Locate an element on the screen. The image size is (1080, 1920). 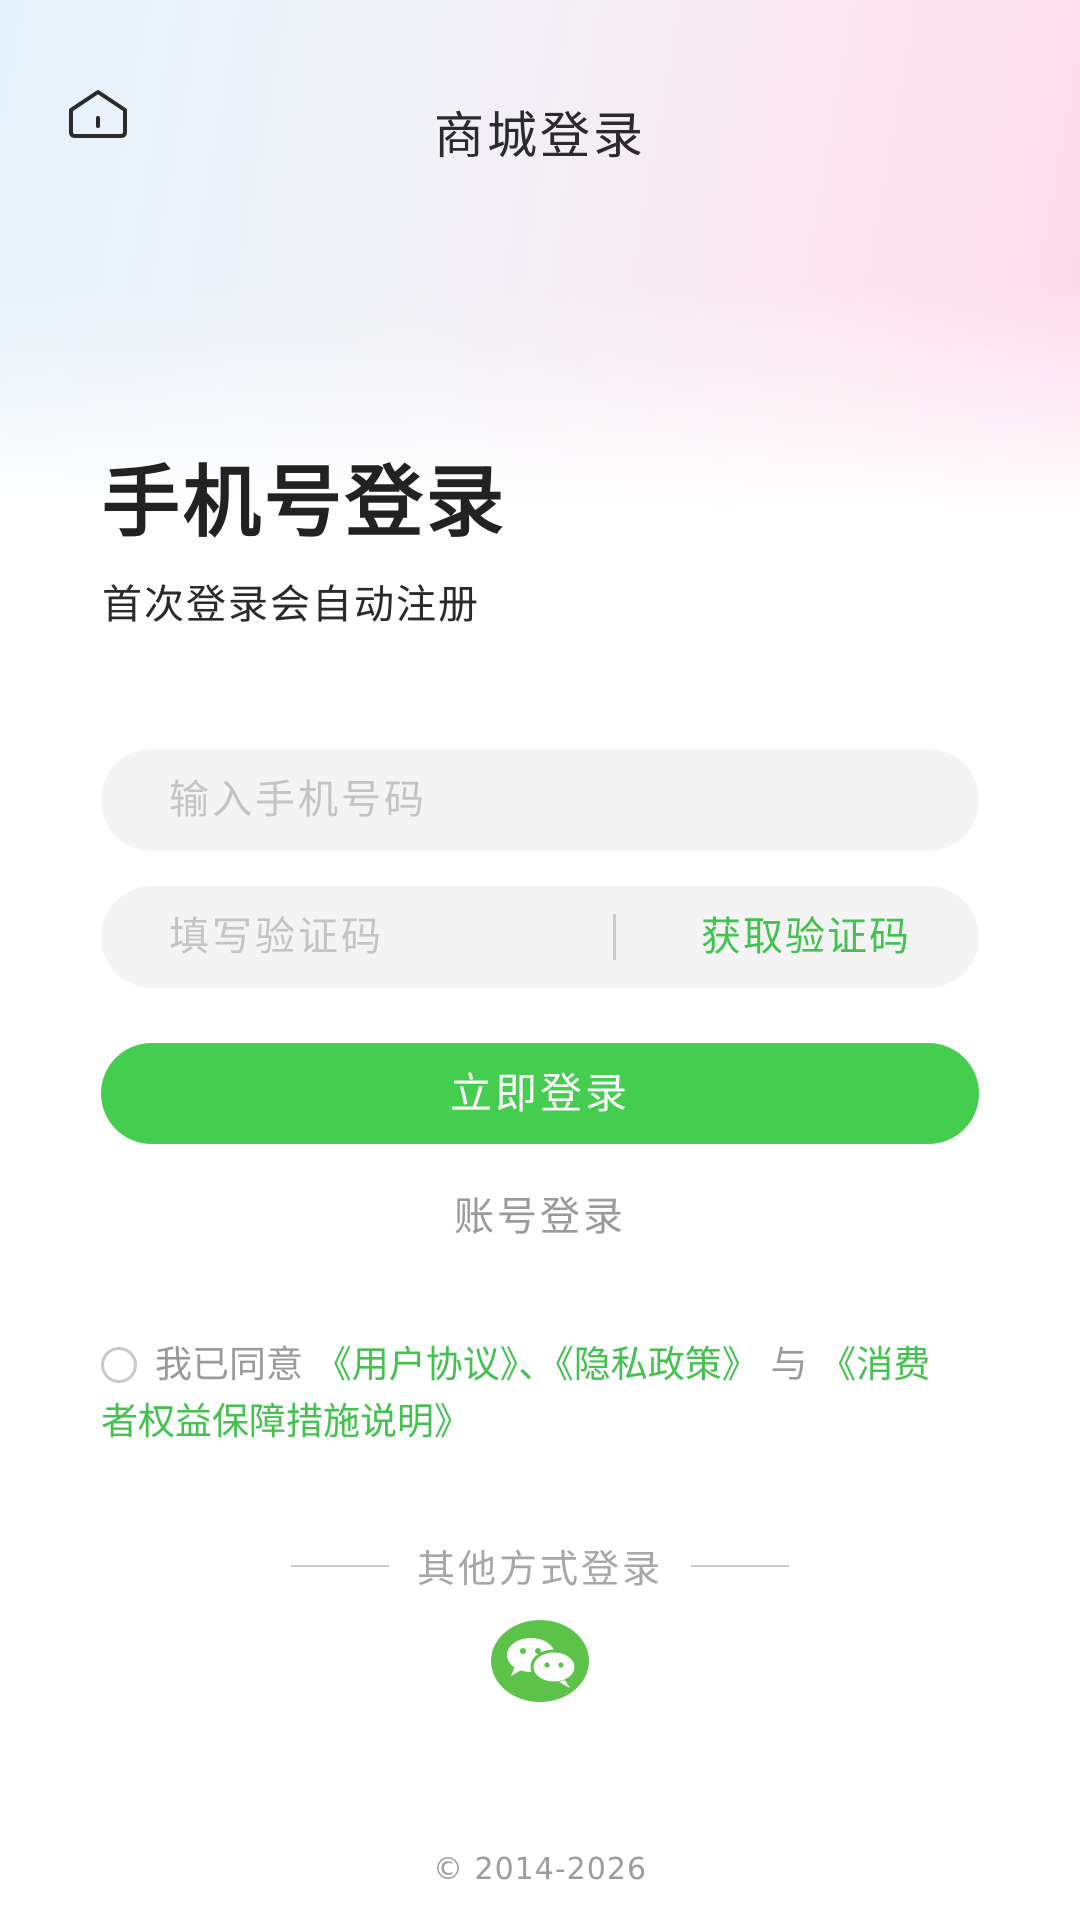
wechat-login-button is located at coordinates (540, 1661).